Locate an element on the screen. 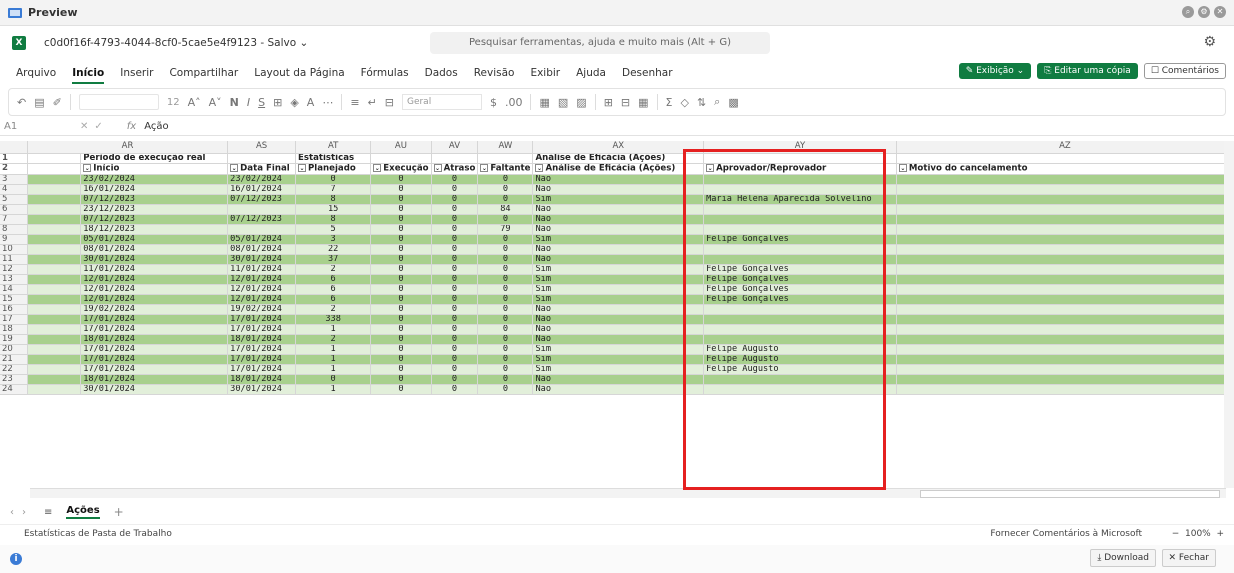  close-icon: ✕ is located at coordinates (1220, 12).